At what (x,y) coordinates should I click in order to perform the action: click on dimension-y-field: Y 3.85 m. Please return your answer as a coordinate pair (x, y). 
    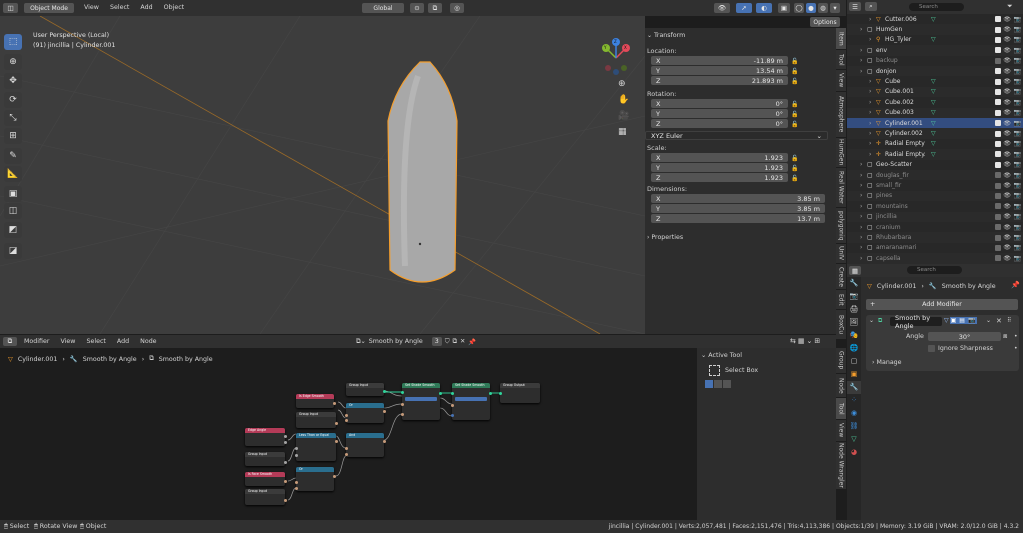
    Looking at the image, I should click on (738, 208).